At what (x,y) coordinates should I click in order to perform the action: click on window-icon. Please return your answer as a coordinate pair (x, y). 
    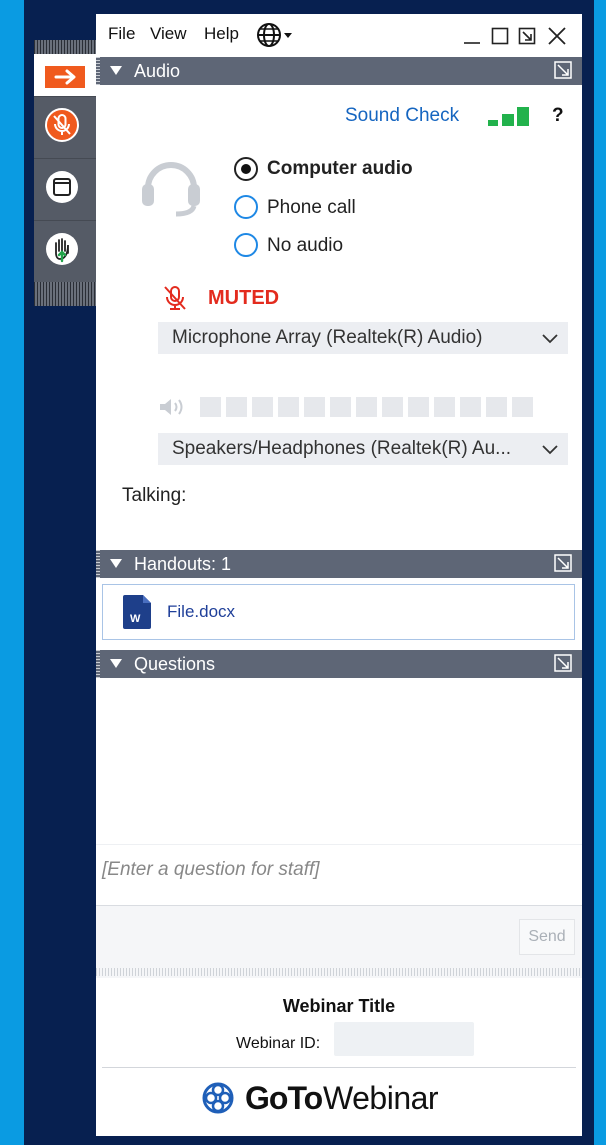
    Looking at the image, I should click on (62, 187).